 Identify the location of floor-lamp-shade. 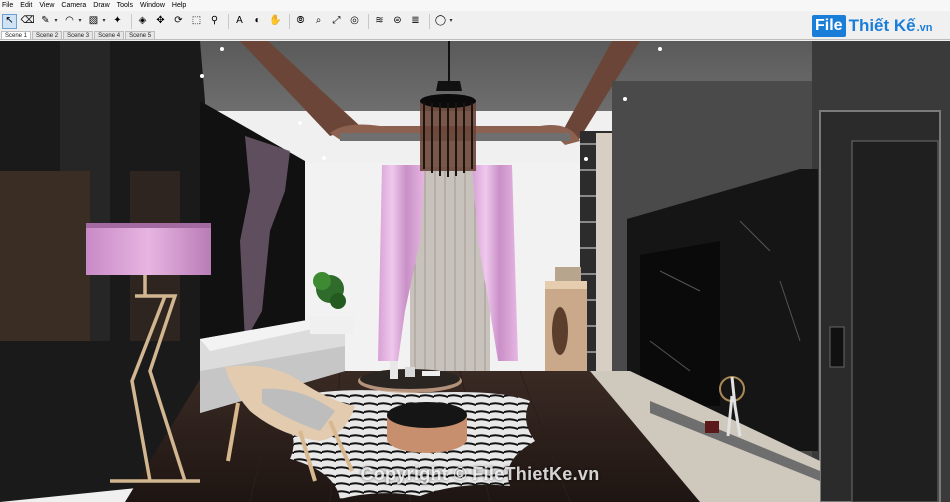
(148, 249).